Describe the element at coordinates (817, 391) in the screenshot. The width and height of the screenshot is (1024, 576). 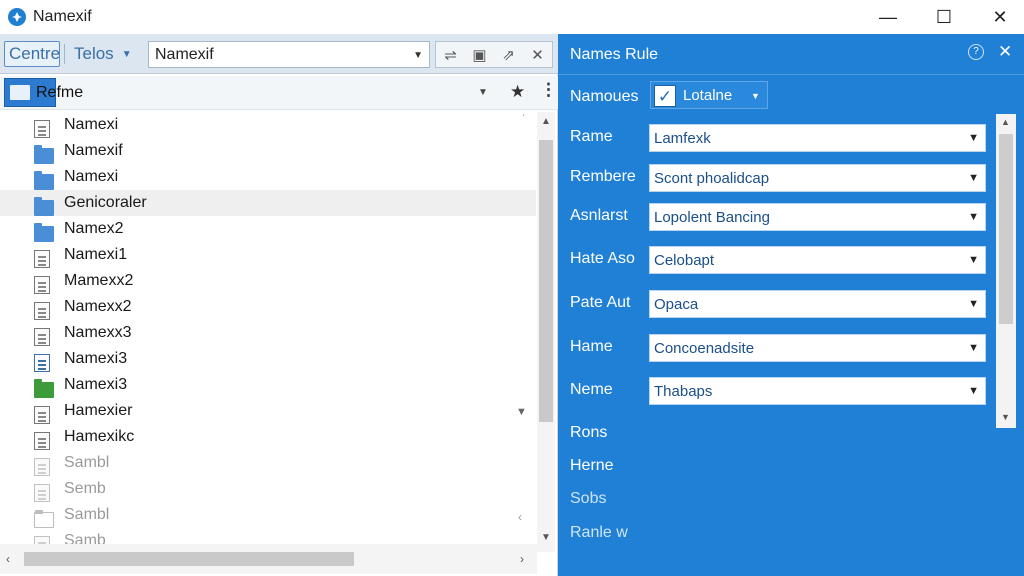
I see `rule-field-select: Thabaps ▼` at that location.